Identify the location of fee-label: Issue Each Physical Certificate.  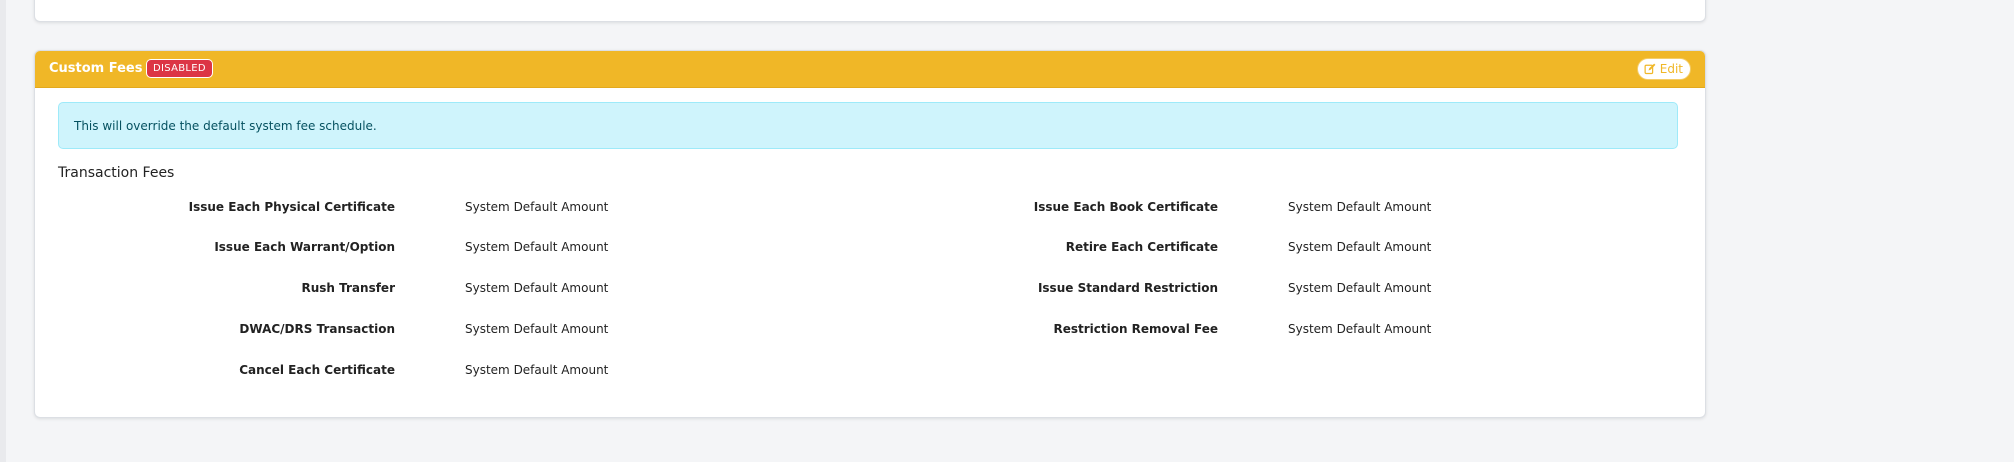
(291, 207).